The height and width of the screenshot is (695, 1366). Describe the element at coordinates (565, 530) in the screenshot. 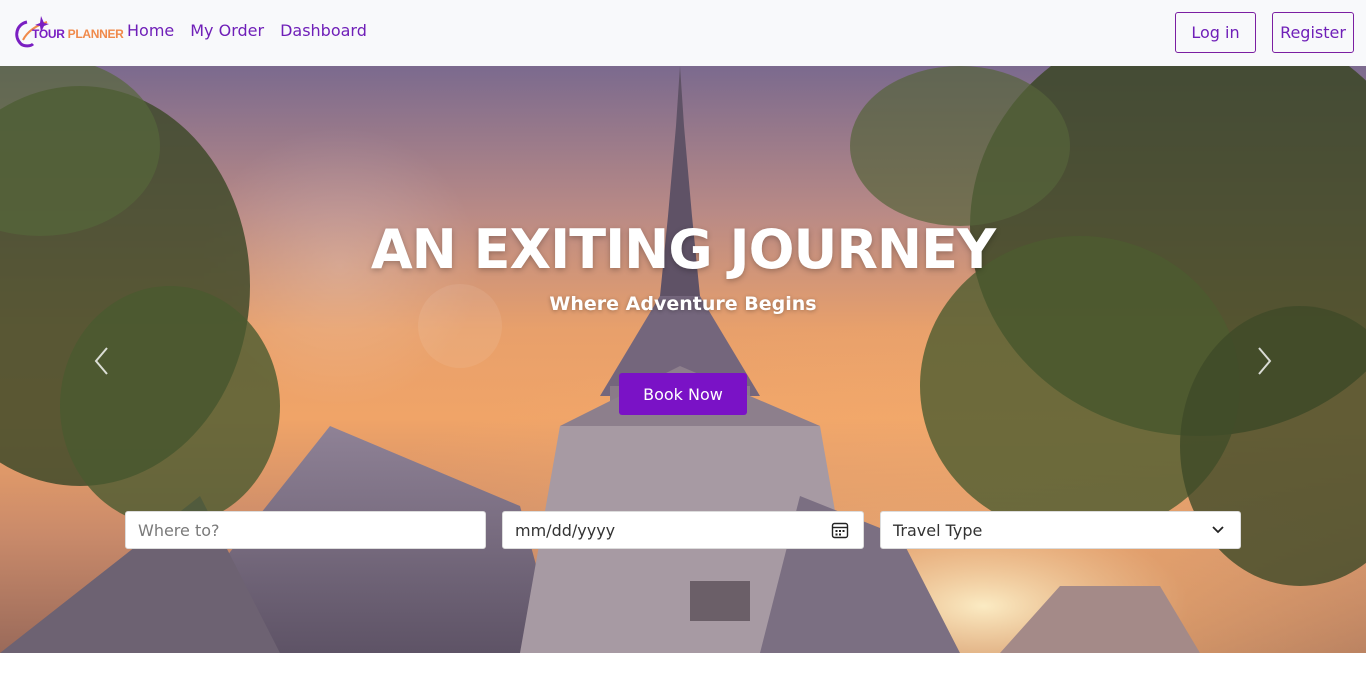

I see `date-input-value: mm/dd/yyyy` at that location.